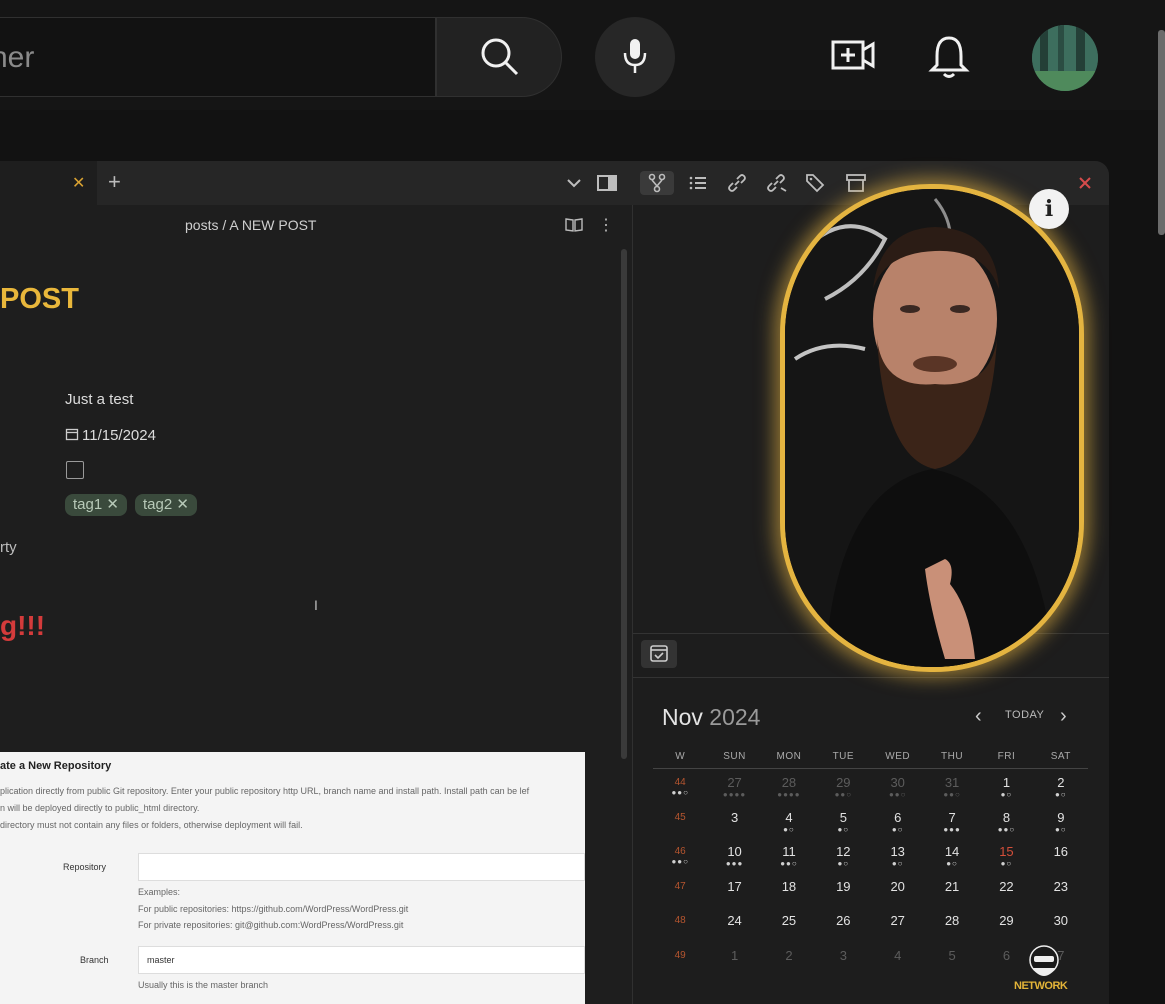 The width and height of the screenshot is (1165, 1004). What do you see at coordinates (361, 960) in the screenshot?
I see `branch-input: master` at bounding box center [361, 960].